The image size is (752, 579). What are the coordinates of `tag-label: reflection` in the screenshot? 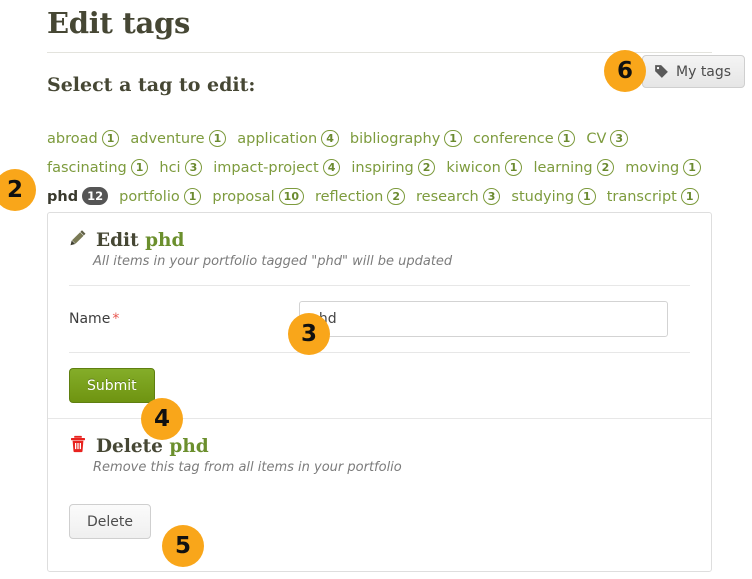 It's located at (349, 197).